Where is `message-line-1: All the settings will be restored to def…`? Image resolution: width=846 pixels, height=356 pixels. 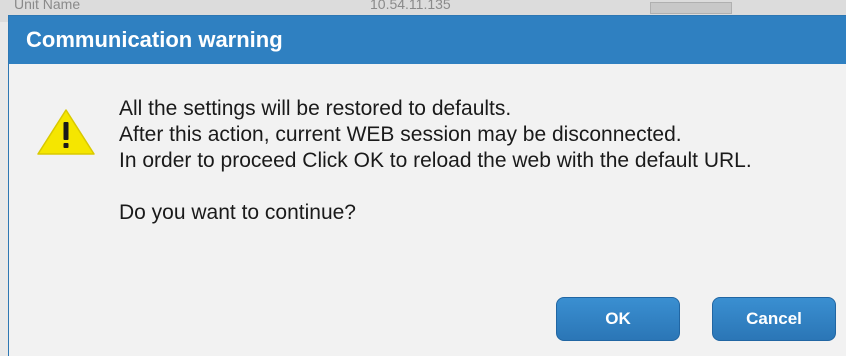
message-line-1: All the settings will be restored to def… is located at coordinates (315, 108).